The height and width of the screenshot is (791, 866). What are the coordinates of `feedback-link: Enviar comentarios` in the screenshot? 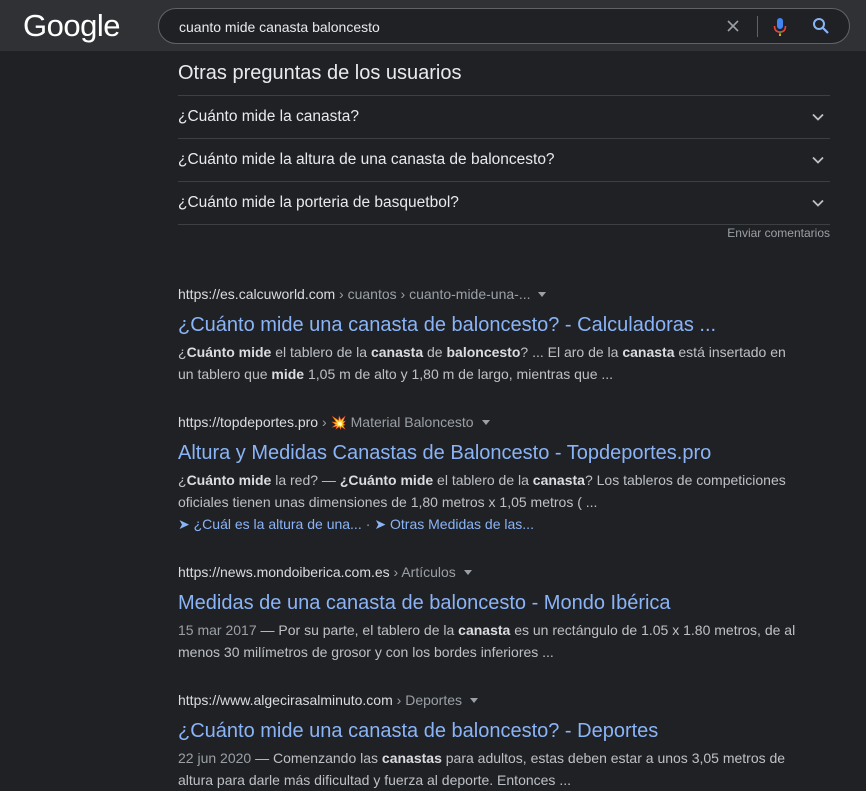 It's located at (778, 233).